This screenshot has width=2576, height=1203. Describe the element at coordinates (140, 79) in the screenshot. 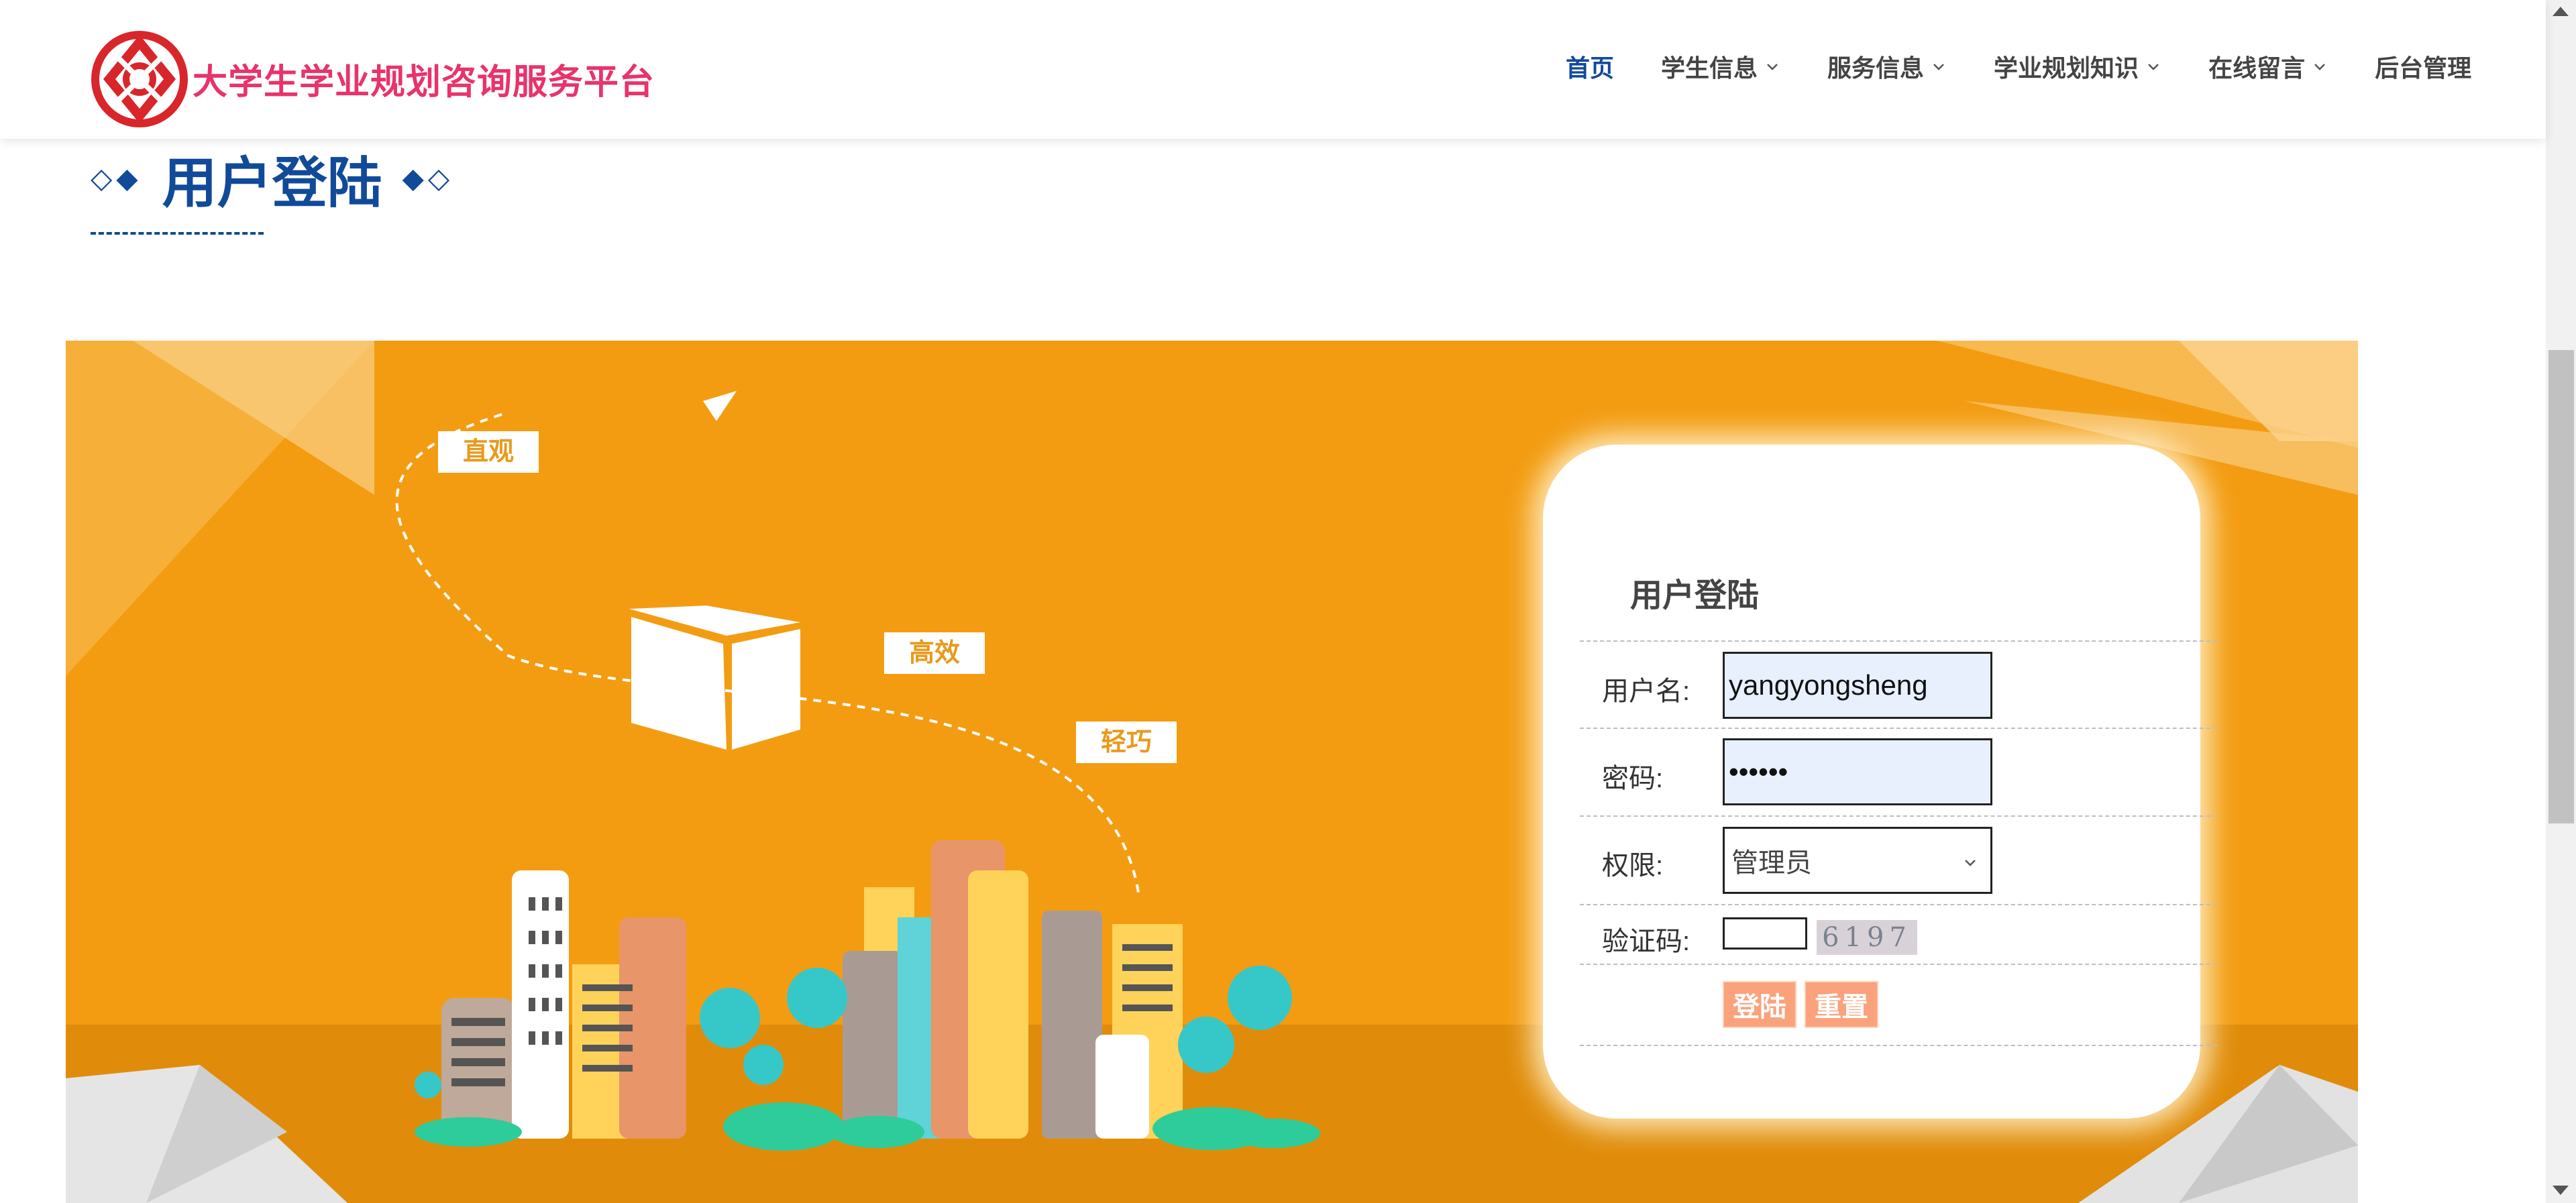

I see `red-knot-logo-icon` at that location.